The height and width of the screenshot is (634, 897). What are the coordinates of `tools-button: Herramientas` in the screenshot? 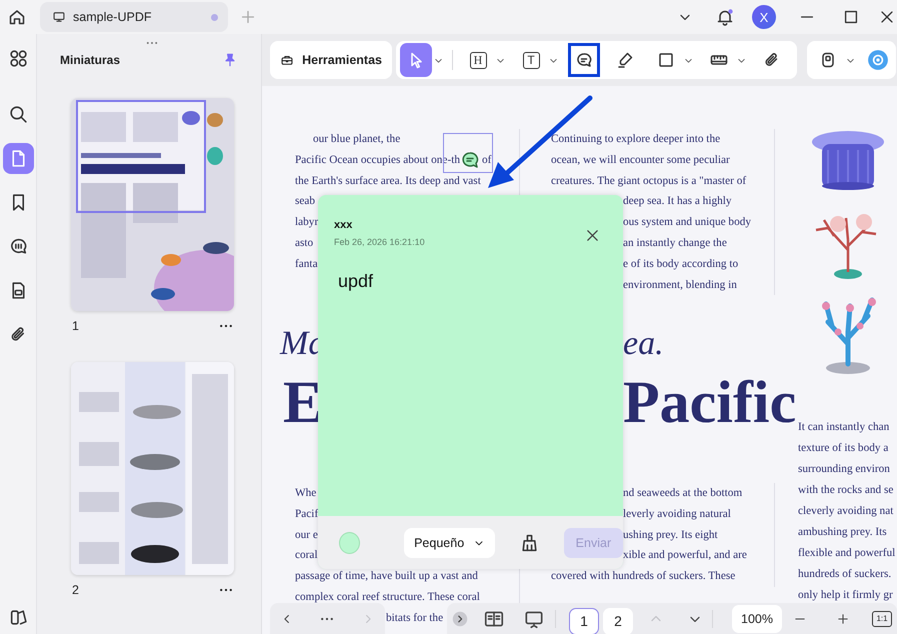 It's located at (331, 60).